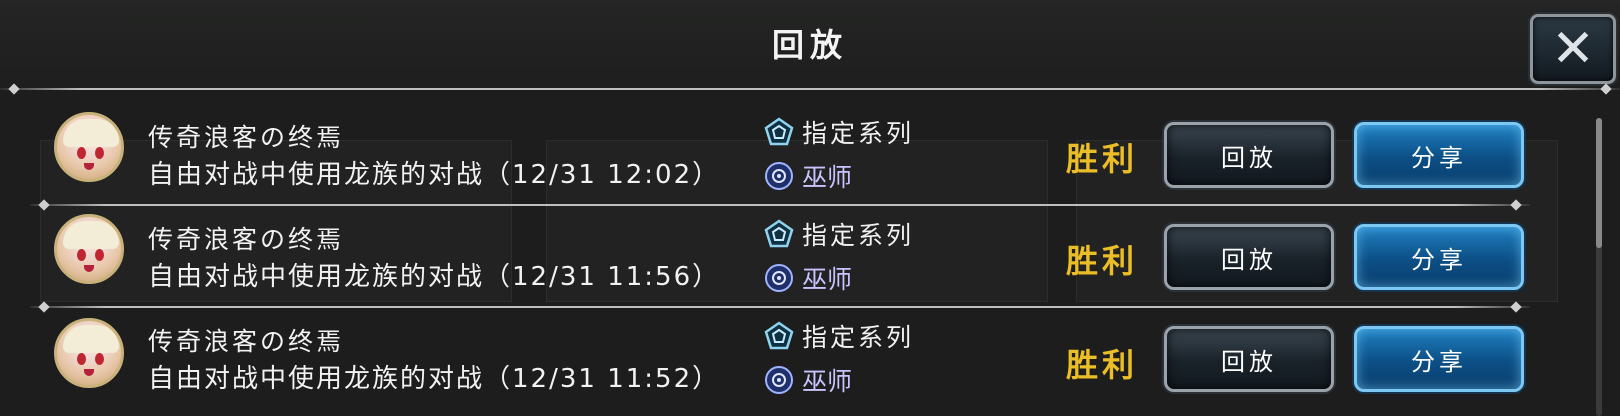  Describe the element at coordinates (434, 277) in the screenshot. I see `match-description: 自由对战中使用龙族的对战（12/31 11:56）` at that location.